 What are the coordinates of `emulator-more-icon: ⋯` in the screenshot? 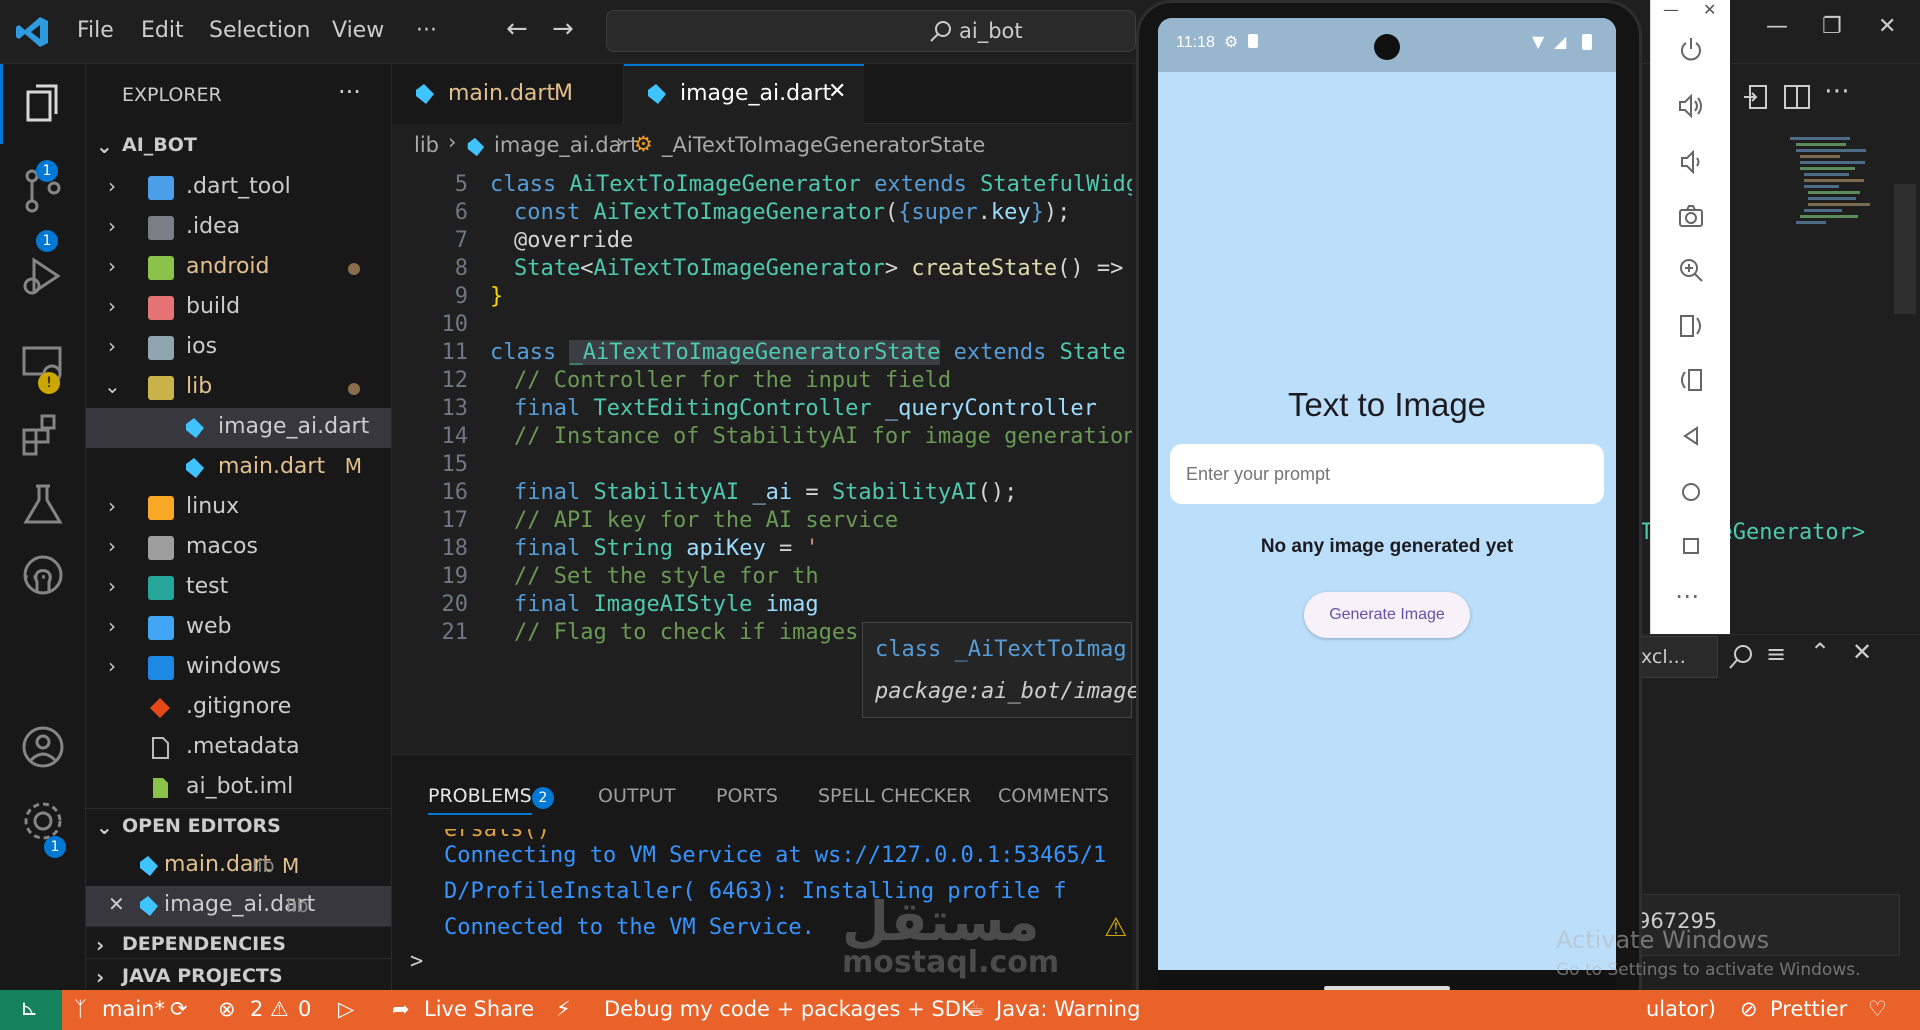 It's located at (1687, 596).